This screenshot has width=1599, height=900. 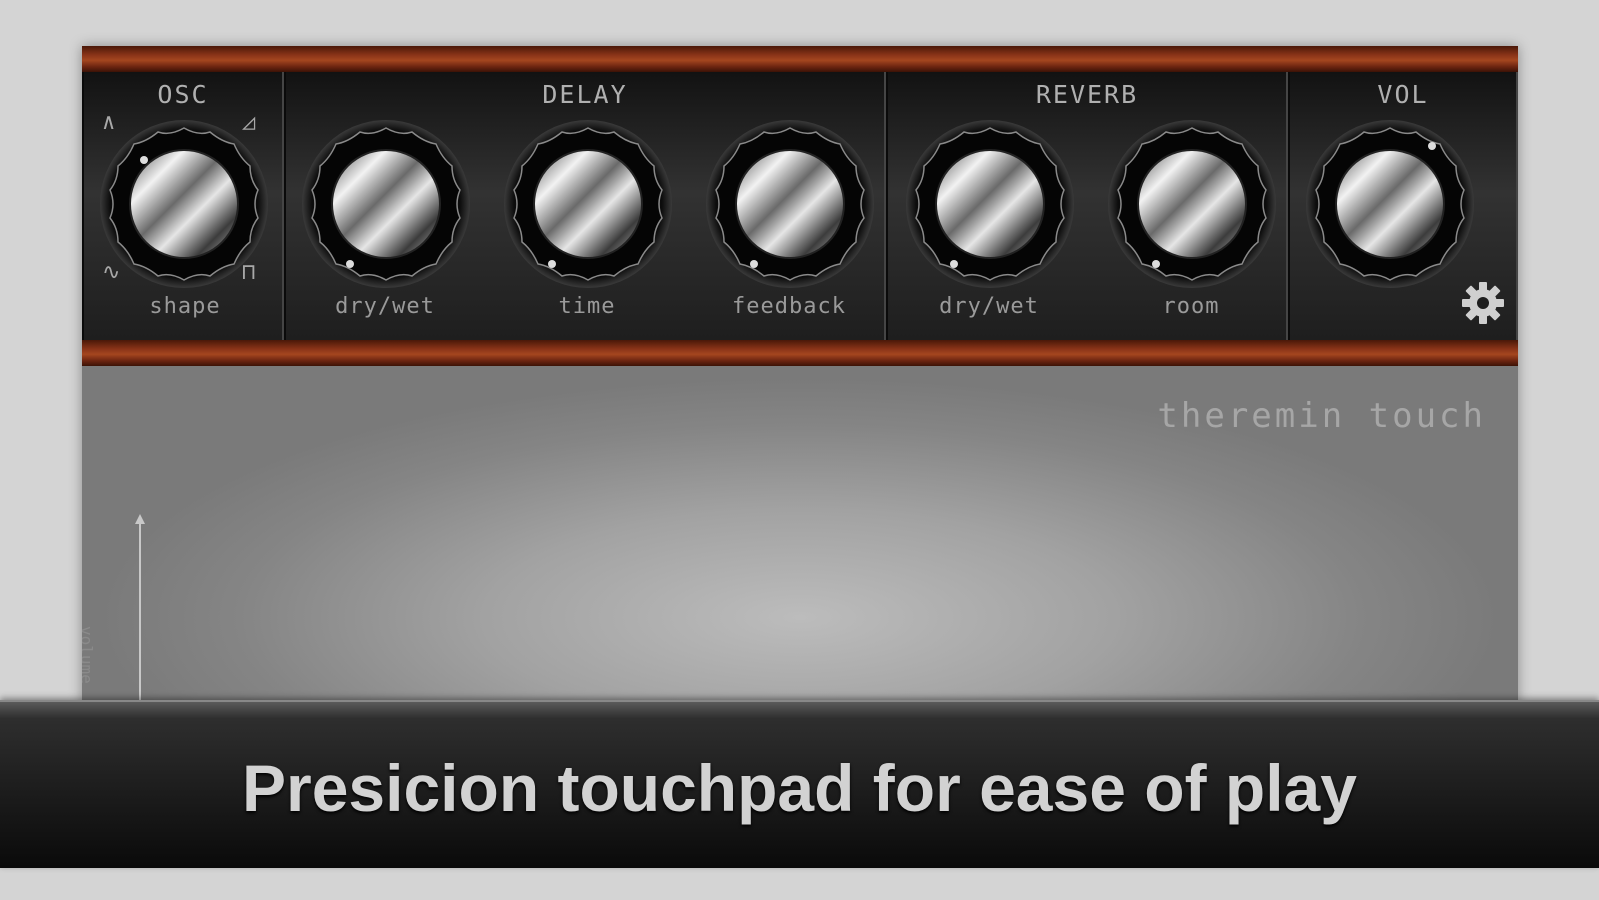 What do you see at coordinates (1191, 306) in the screenshot?
I see `knob-label-reverb-room: room` at bounding box center [1191, 306].